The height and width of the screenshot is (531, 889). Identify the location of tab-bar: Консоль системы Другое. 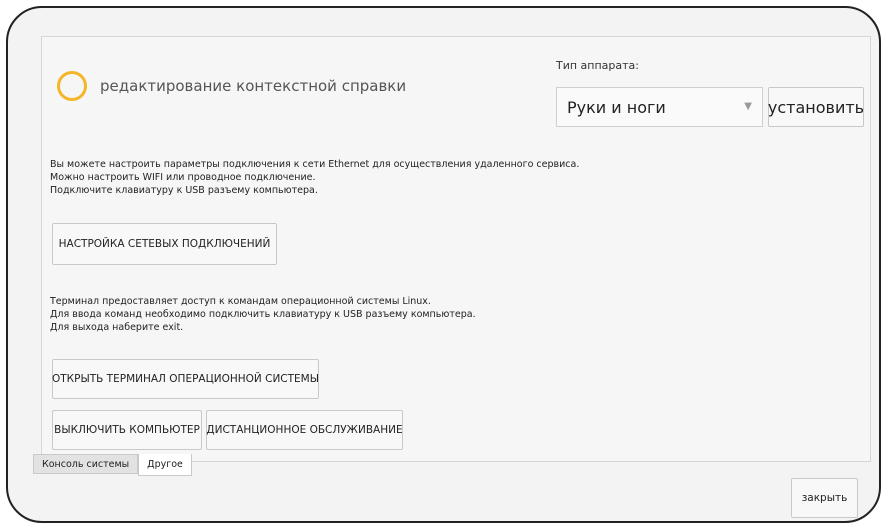
(112, 465).